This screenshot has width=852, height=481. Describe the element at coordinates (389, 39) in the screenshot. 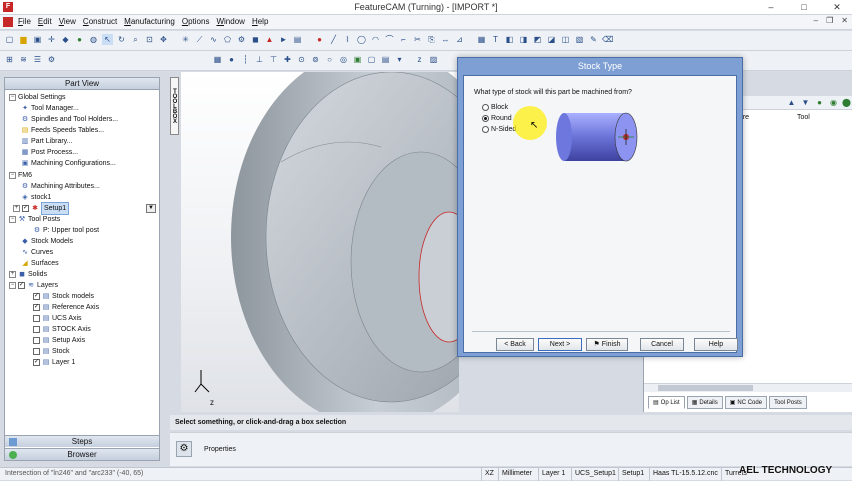

I see `fillet-icon: ⌒` at that location.